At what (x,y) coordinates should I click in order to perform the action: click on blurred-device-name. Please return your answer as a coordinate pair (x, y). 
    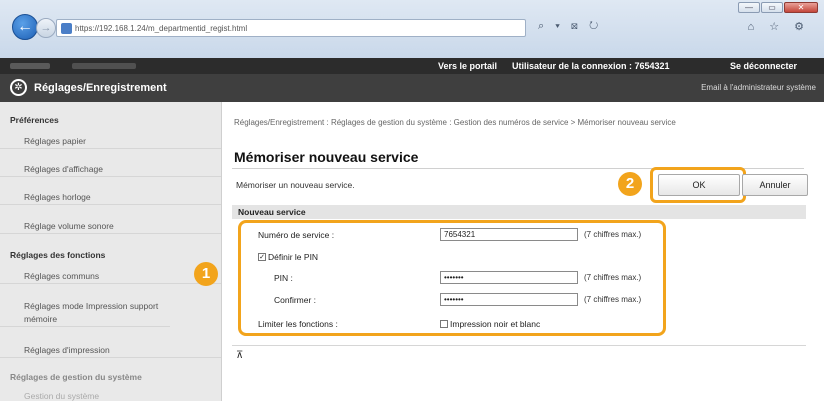
    Looking at the image, I should click on (104, 66).